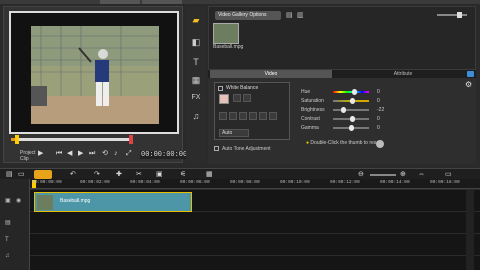 The image size is (480, 270). Describe the element at coordinates (345, 143) in the screenshot. I see `reset-hint-text: Double-Click the thumb to reset` at that location.